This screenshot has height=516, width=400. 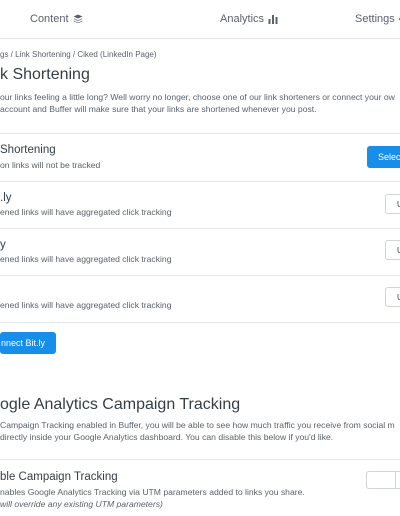 What do you see at coordinates (28, 150) in the screenshot?
I see `shortener-option-title: Shortening` at bounding box center [28, 150].